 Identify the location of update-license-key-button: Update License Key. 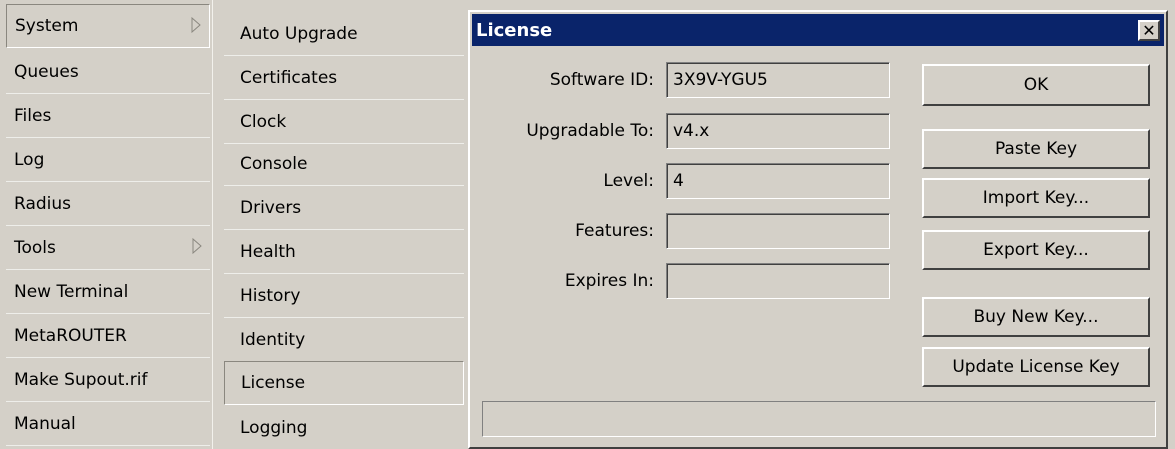
(1036, 367).